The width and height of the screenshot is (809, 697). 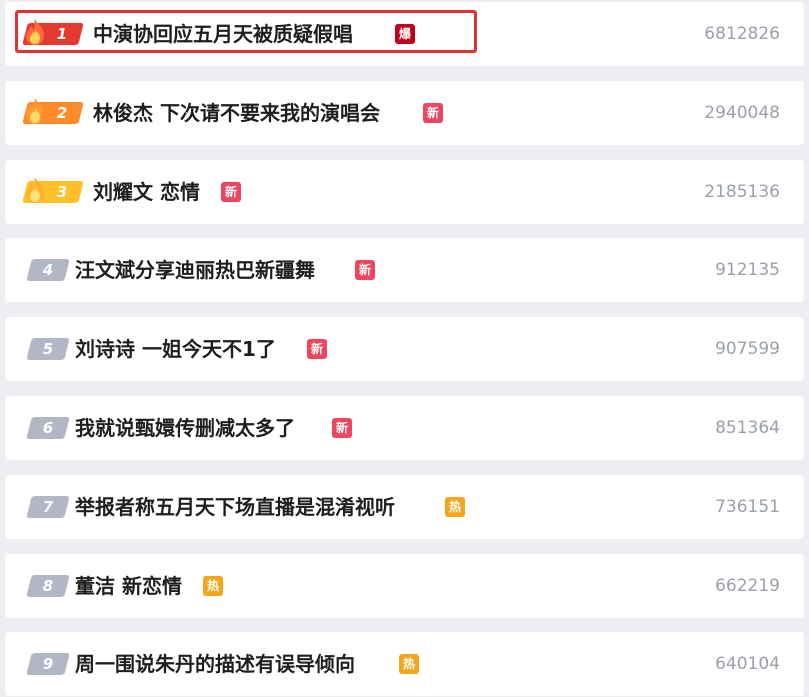 What do you see at coordinates (235, 507) in the screenshot?
I see `item-title: 举报者称五月天下场直播是混淆视听` at bounding box center [235, 507].